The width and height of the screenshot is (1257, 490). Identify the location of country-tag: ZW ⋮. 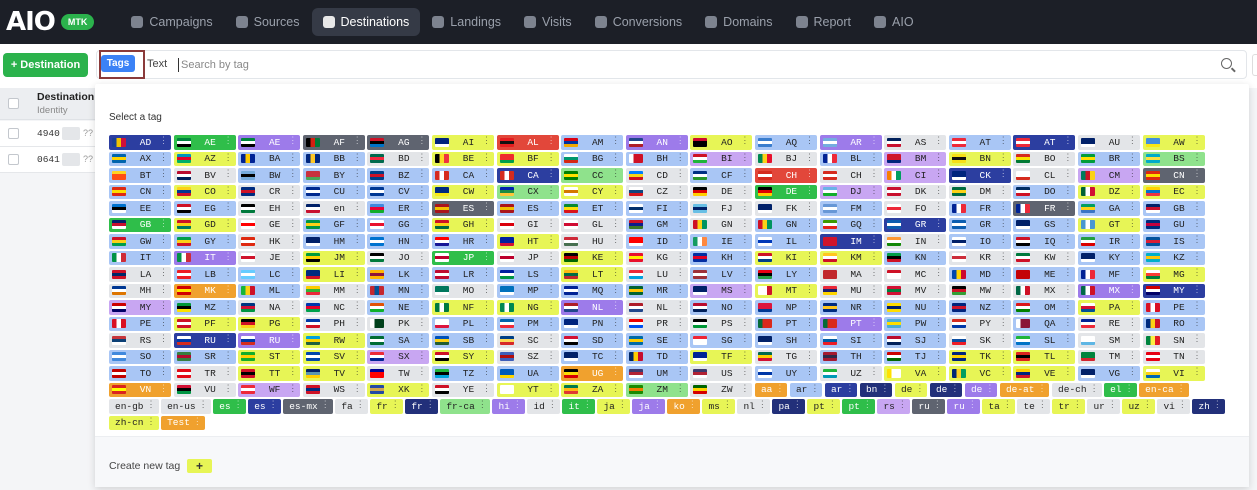
(721, 389).